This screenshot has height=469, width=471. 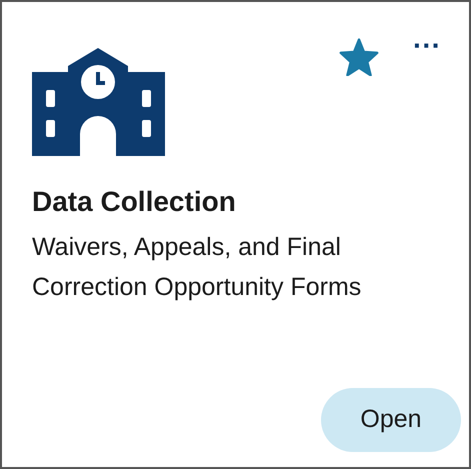 I want to click on card-description: Waivers, Appeals, and Final Correction Opportunity Forms, so click(x=197, y=267).